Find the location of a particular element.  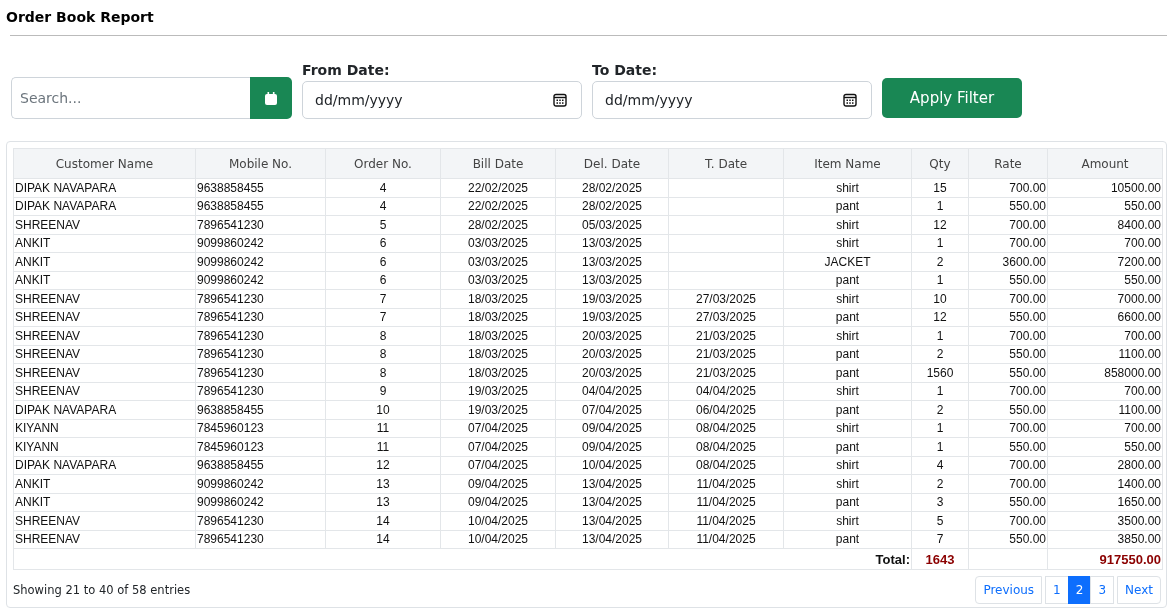

column-header: Amount is located at coordinates (1105, 163).